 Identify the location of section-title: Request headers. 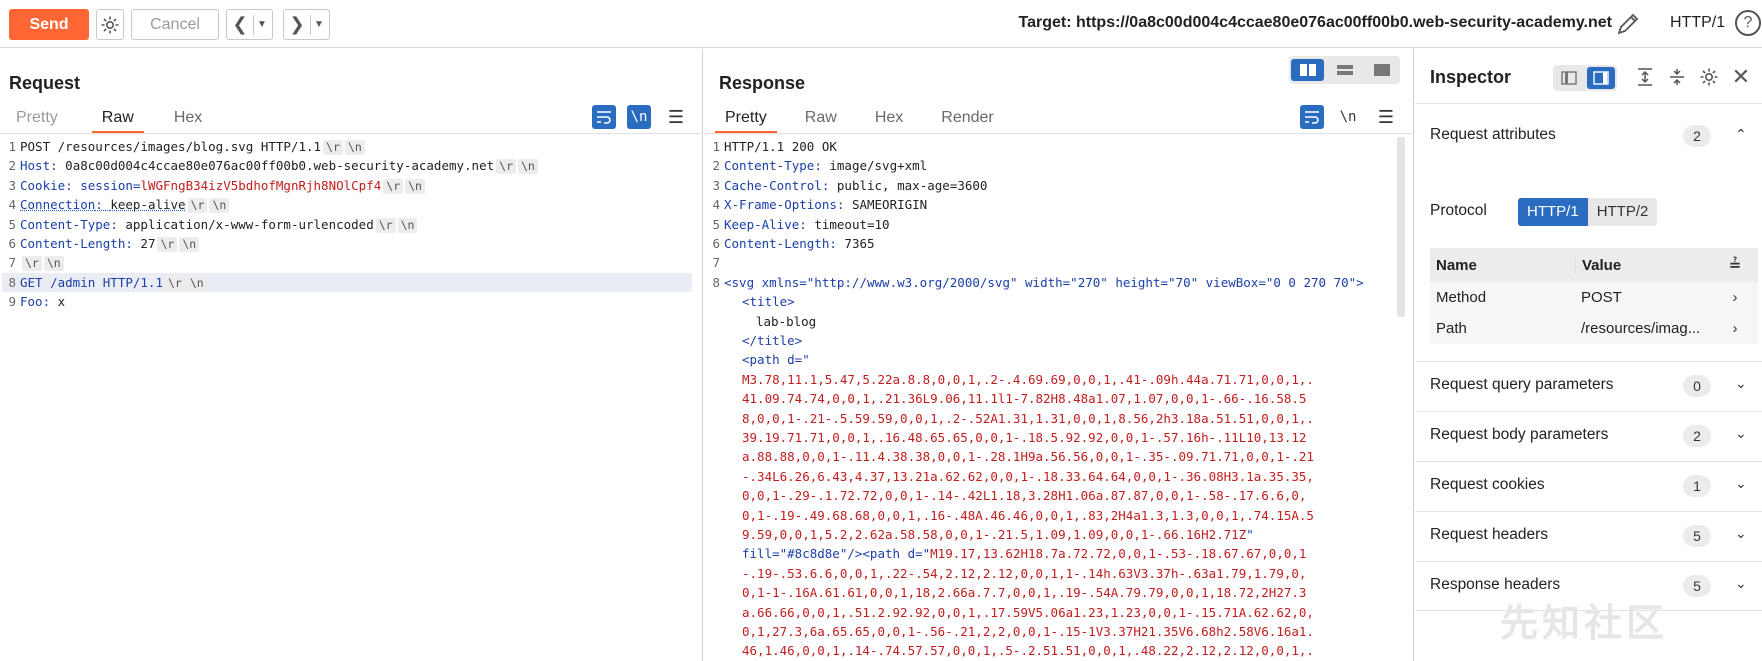
(1489, 535).